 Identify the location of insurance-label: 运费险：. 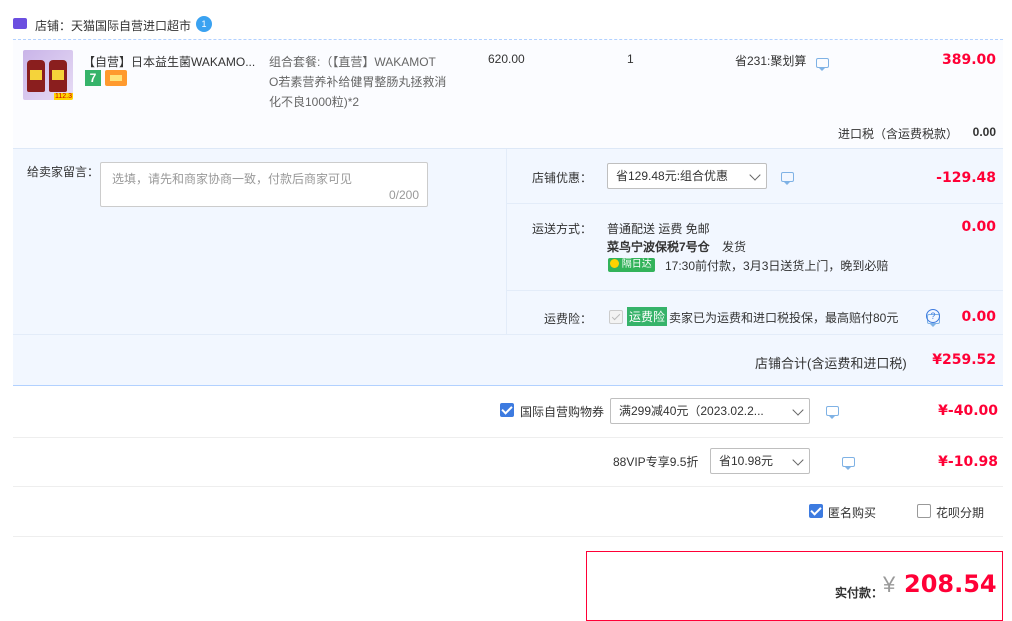
(568, 319).